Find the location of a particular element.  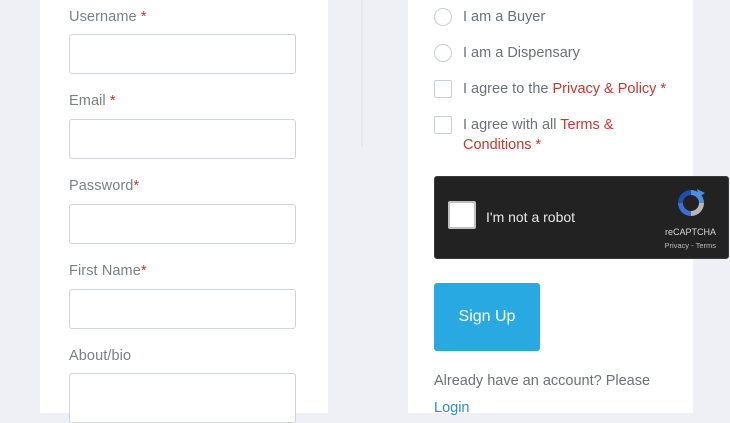

sign-up-button: Sign Up is located at coordinates (487, 317).